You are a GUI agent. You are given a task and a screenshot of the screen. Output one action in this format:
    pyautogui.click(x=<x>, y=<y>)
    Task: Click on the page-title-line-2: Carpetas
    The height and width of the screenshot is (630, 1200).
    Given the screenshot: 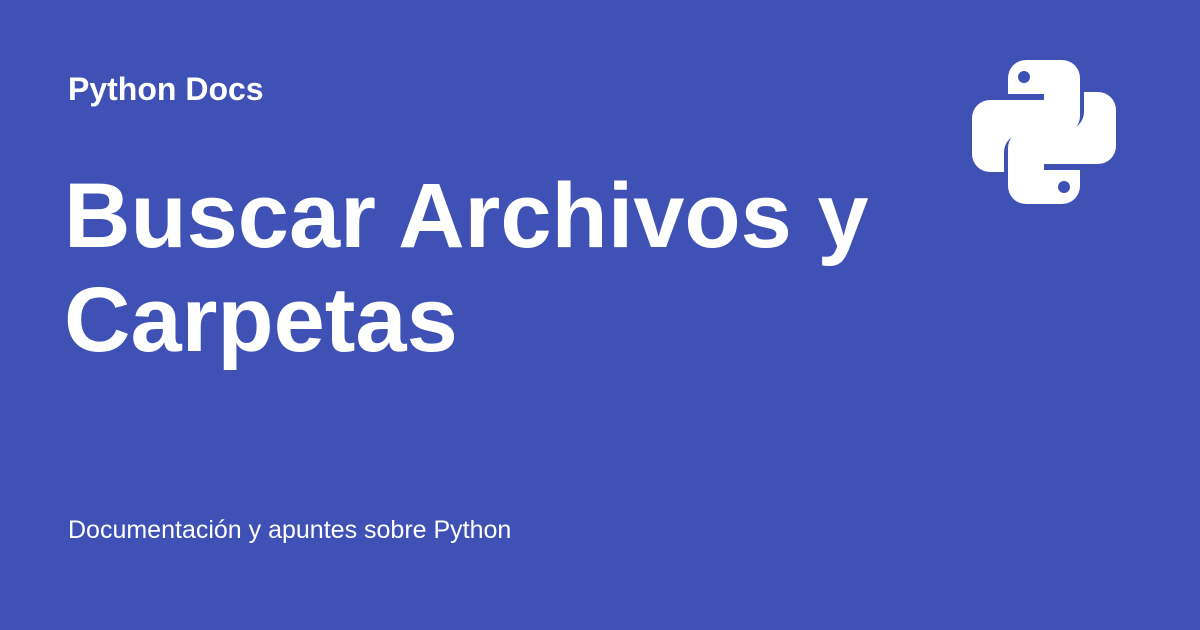 What is the action you would take?
    pyautogui.click(x=261, y=320)
    